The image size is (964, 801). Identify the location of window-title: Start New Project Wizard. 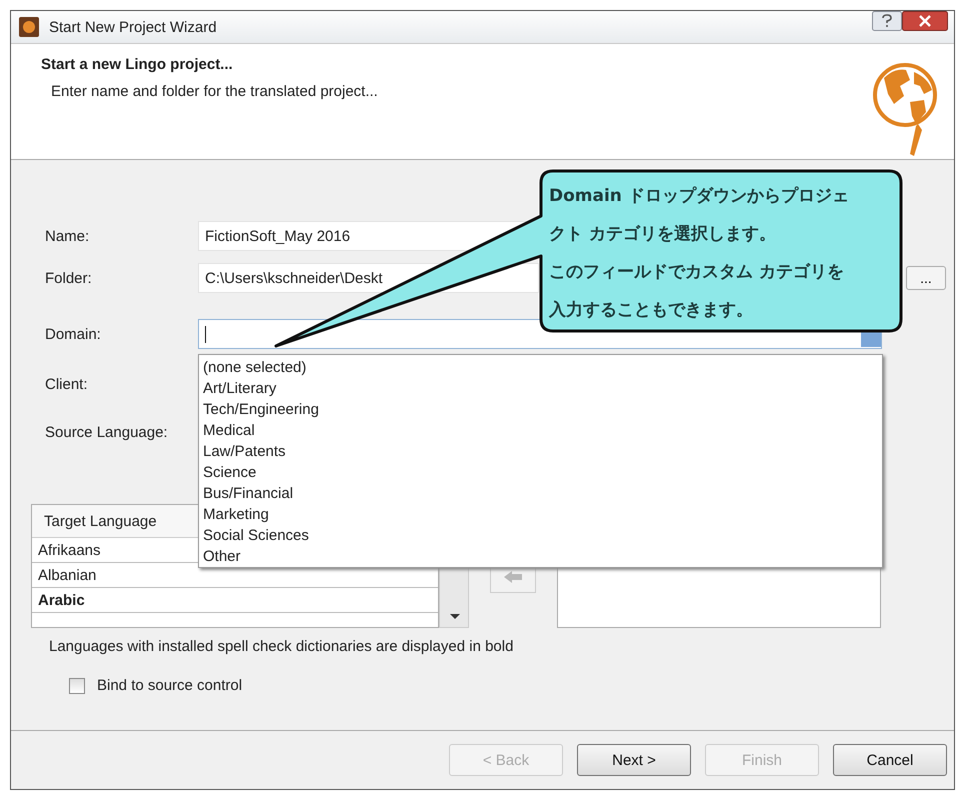
(133, 27).